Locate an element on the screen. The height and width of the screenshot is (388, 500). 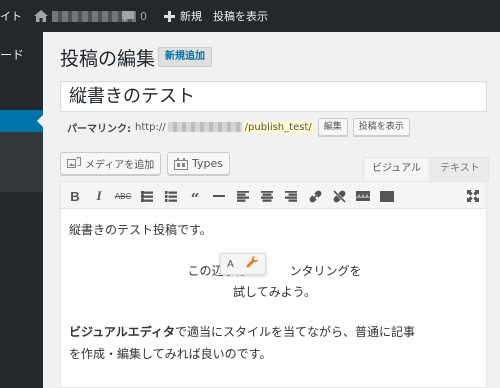
permalink-label: パーマリンク: is located at coordinates (99, 129).